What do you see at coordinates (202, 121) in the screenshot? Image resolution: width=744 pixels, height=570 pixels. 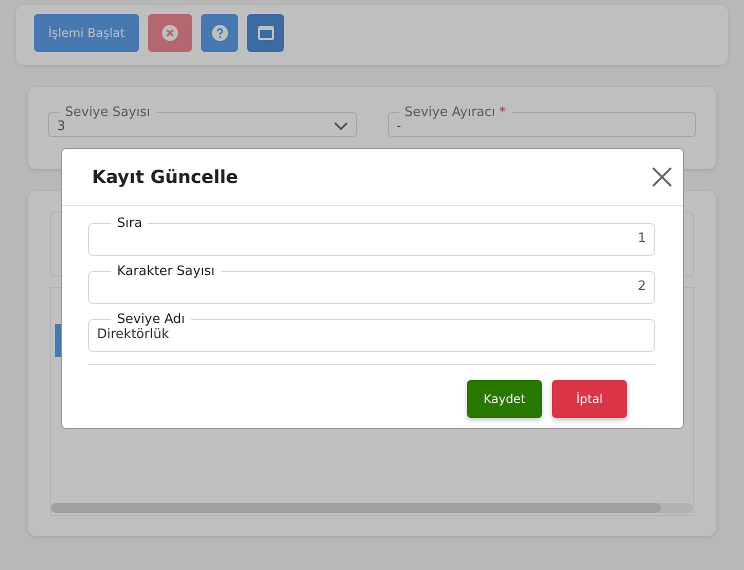 I see `select-field: Seviye Sayısı 3` at bounding box center [202, 121].